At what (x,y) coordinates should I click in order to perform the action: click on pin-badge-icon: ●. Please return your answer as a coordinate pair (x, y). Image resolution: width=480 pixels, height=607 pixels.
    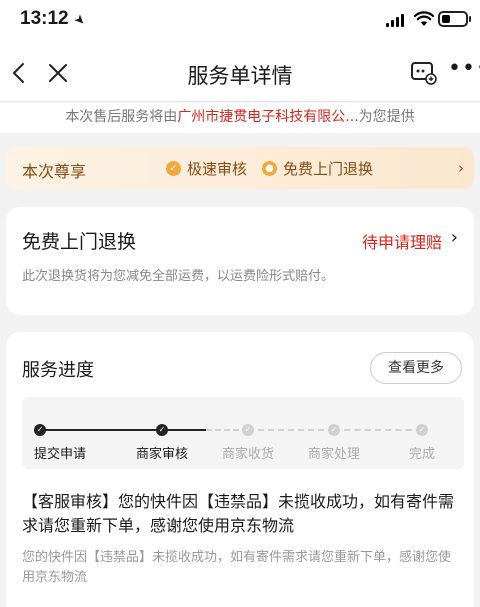
    Looking at the image, I should click on (269, 168).